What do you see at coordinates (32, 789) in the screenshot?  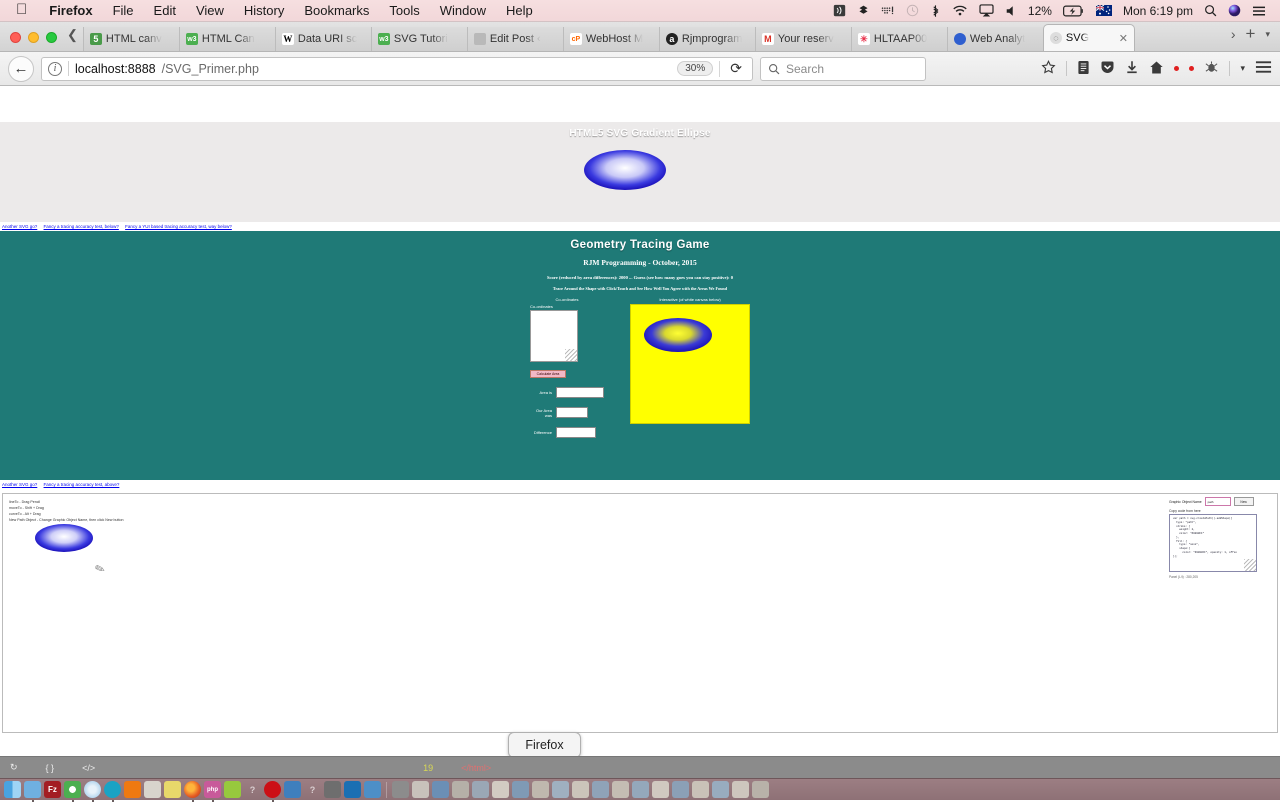 I see `preview-icon` at bounding box center [32, 789].